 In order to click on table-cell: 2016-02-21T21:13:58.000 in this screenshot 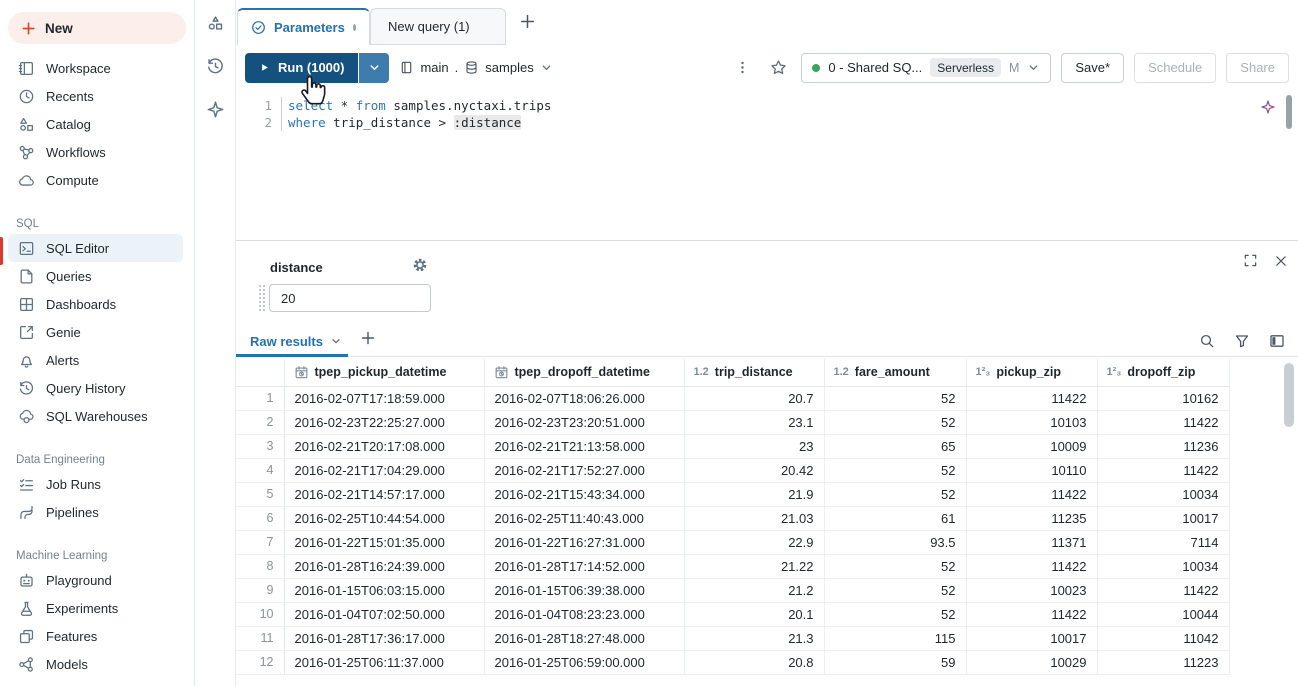, I will do `click(584, 446)`.